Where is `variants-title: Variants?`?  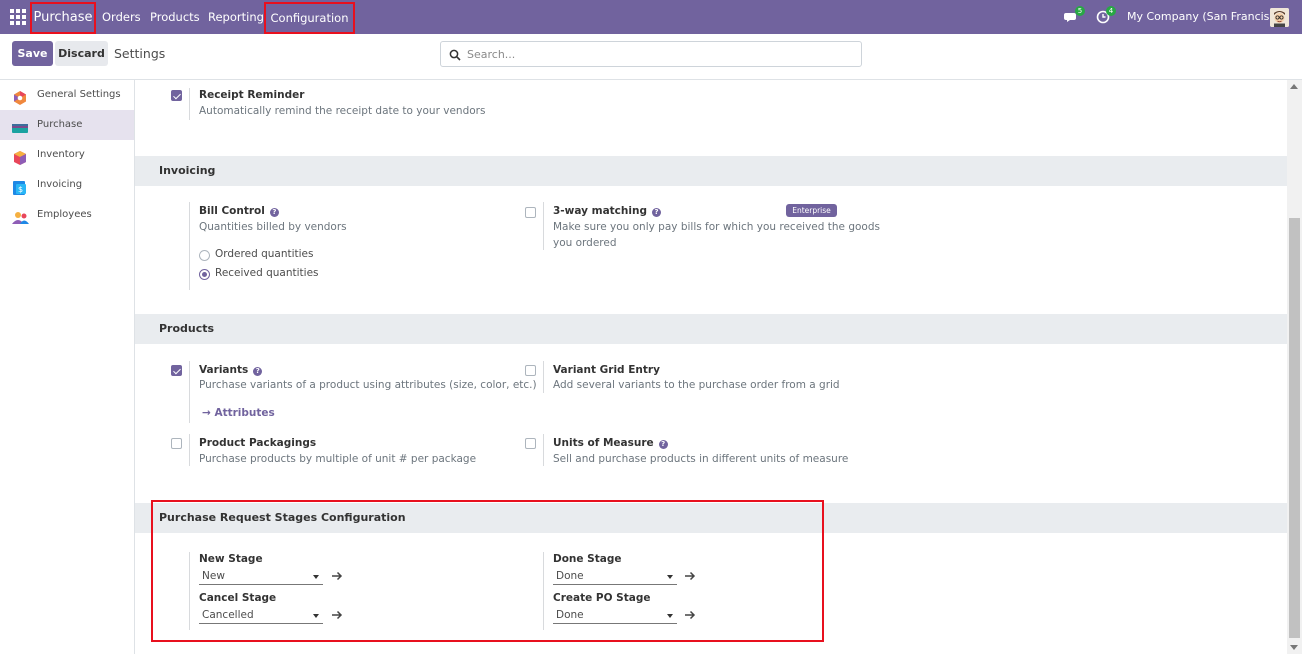 variants-title: Variants? is located at coordinates (231, 370).